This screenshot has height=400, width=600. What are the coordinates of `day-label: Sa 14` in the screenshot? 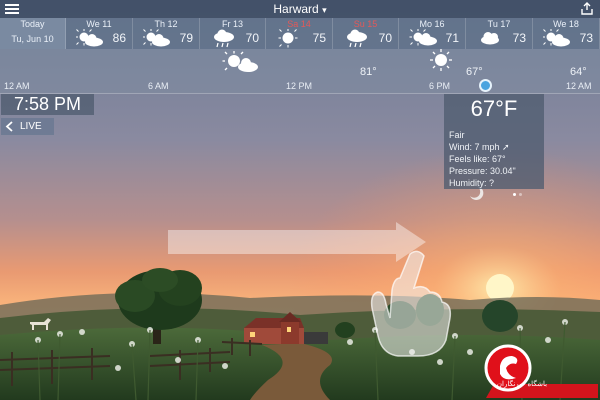 It's located at (299, 24).